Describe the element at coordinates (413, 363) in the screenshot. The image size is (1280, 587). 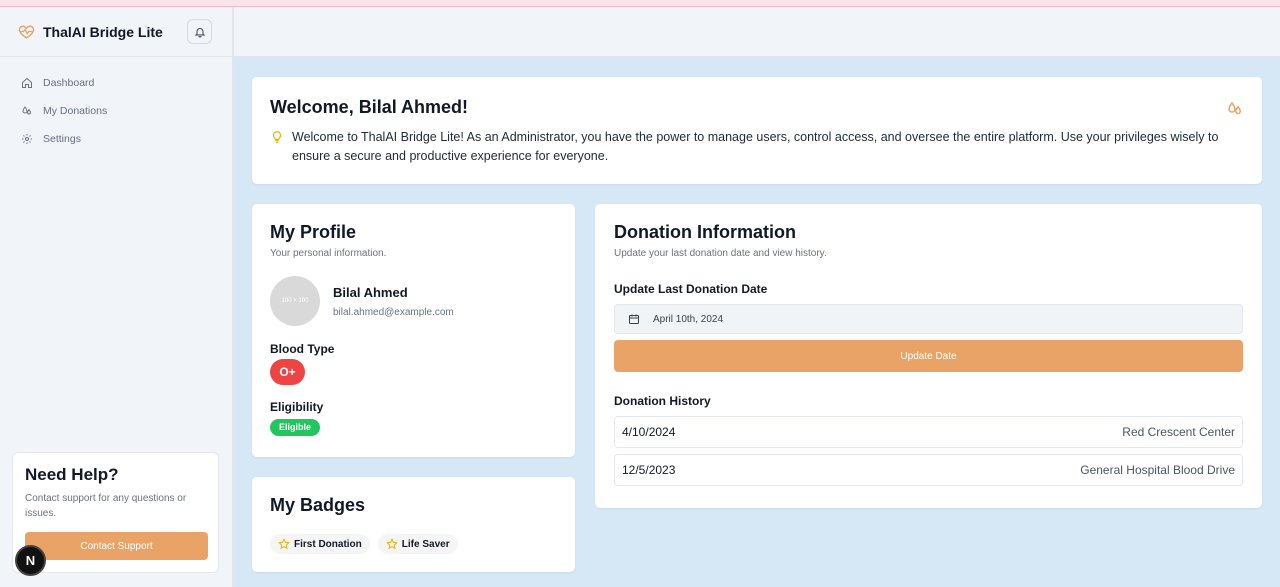
I see `blood-type-section: Blood Type O+` at that location.